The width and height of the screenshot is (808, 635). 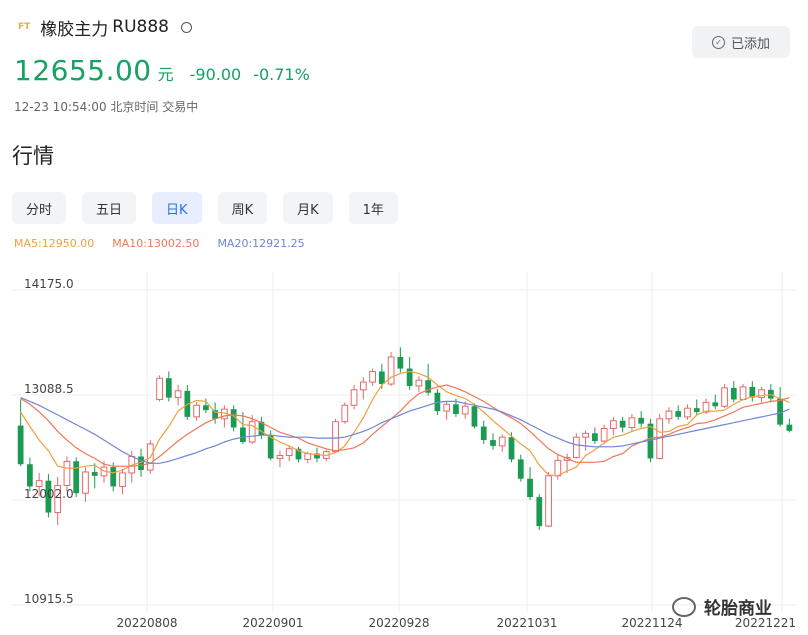 I want to click on y-tick-label: 14175.0, so click(x=49, y=284).